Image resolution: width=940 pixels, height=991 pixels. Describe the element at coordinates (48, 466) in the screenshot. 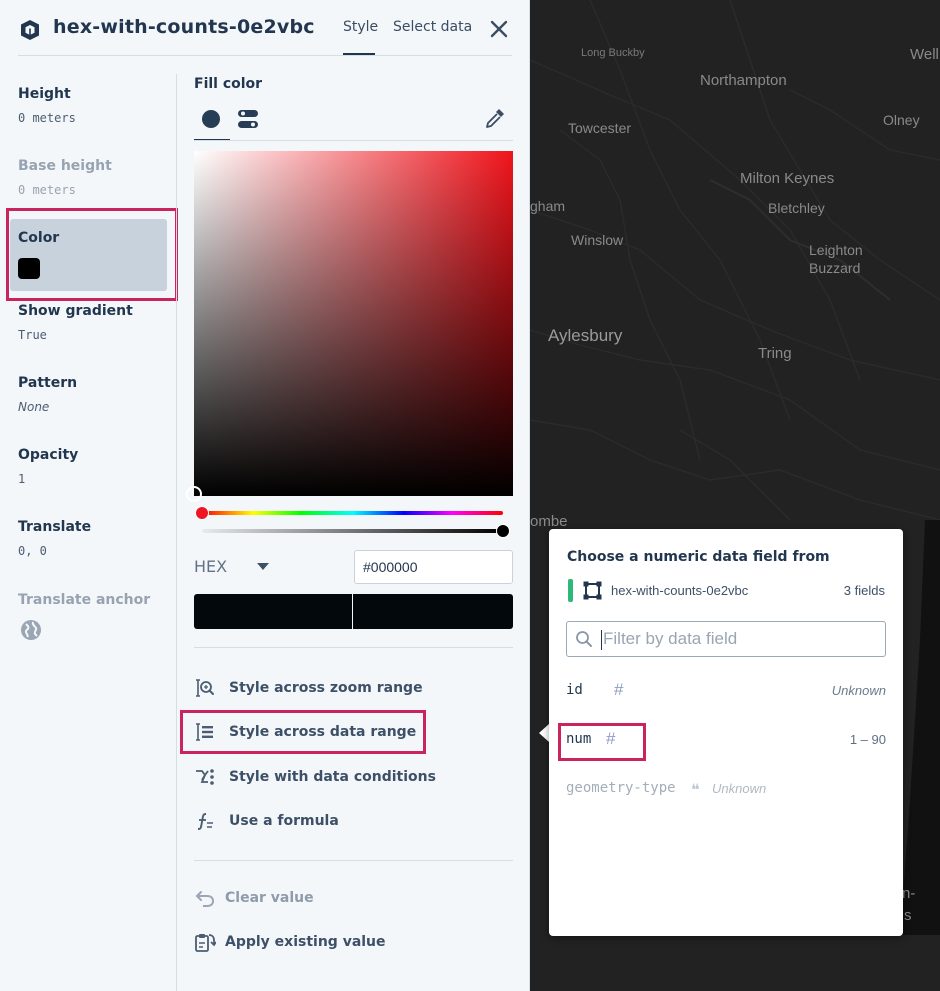

I see `property-opacity: Opacity 1` at that location.